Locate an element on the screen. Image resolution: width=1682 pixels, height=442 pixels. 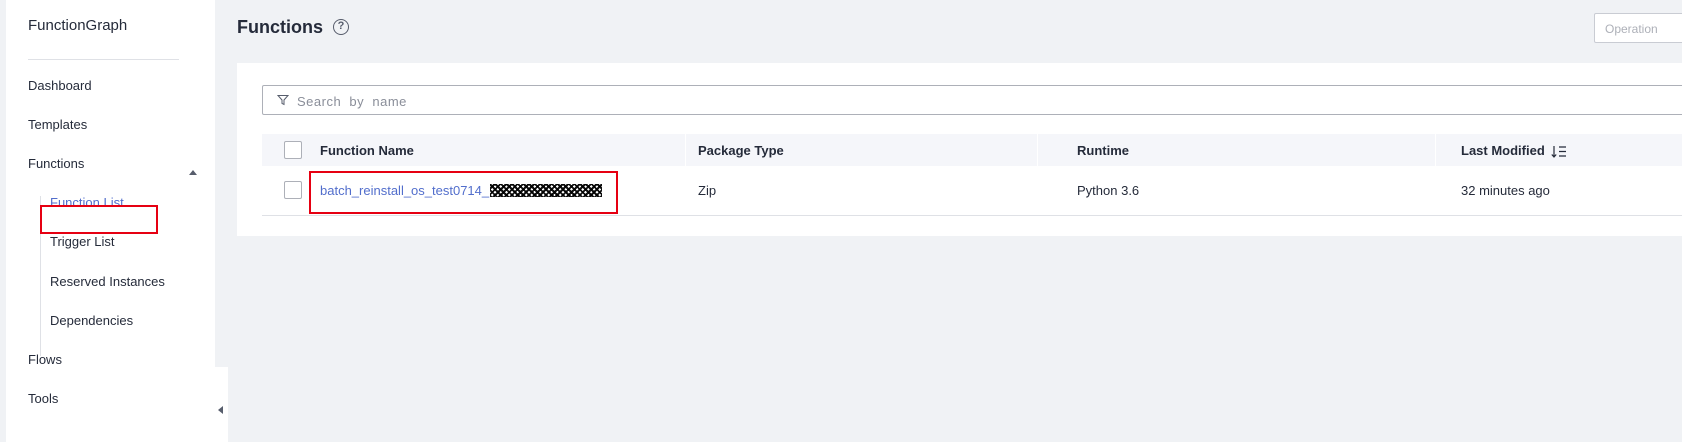
runtime-cell: Python 3.6 is located at coordinates (1108, 190).